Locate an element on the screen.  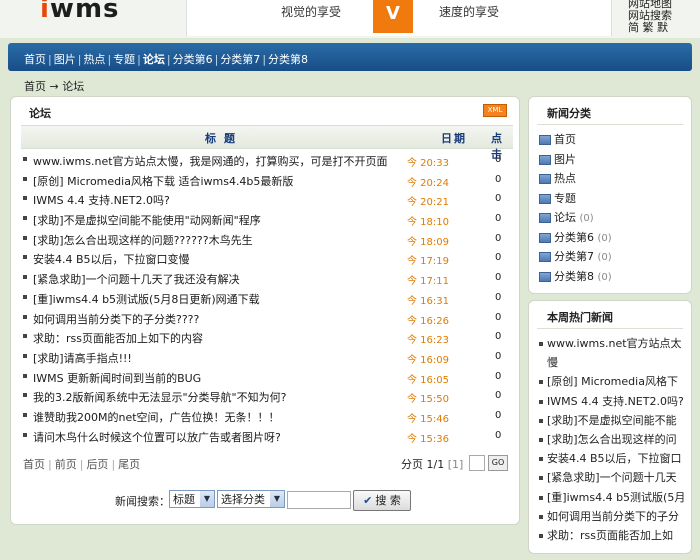
category-label: 论坛 is located at coordinates (565, 217).